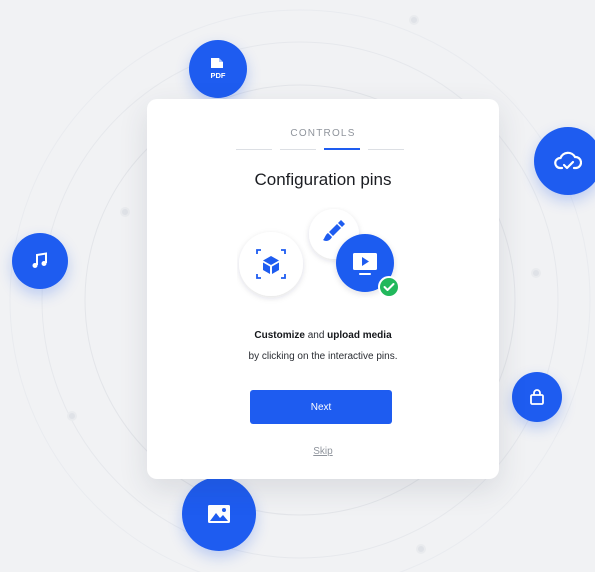 This screenshot has height=572, width=595. Describe the element at coordinates (323, 356) in the screenshot. I see `description-line-2: by clicking on the interactive pins.` at that location.